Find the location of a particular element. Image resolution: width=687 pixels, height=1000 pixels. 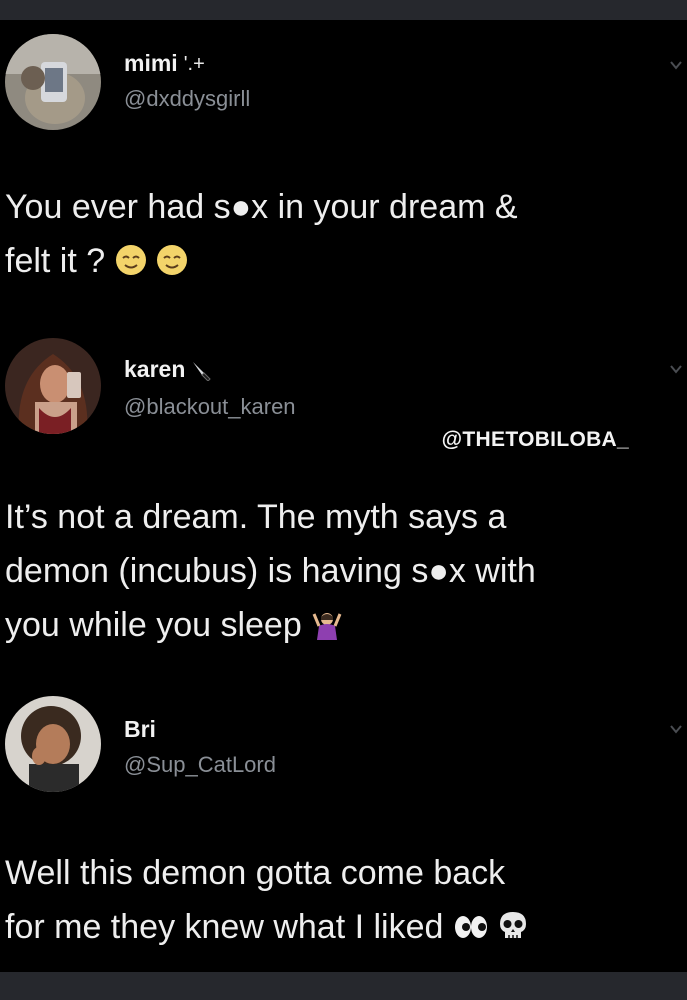

username-handle: @blackout_karen is located at coordinates (210, 407).